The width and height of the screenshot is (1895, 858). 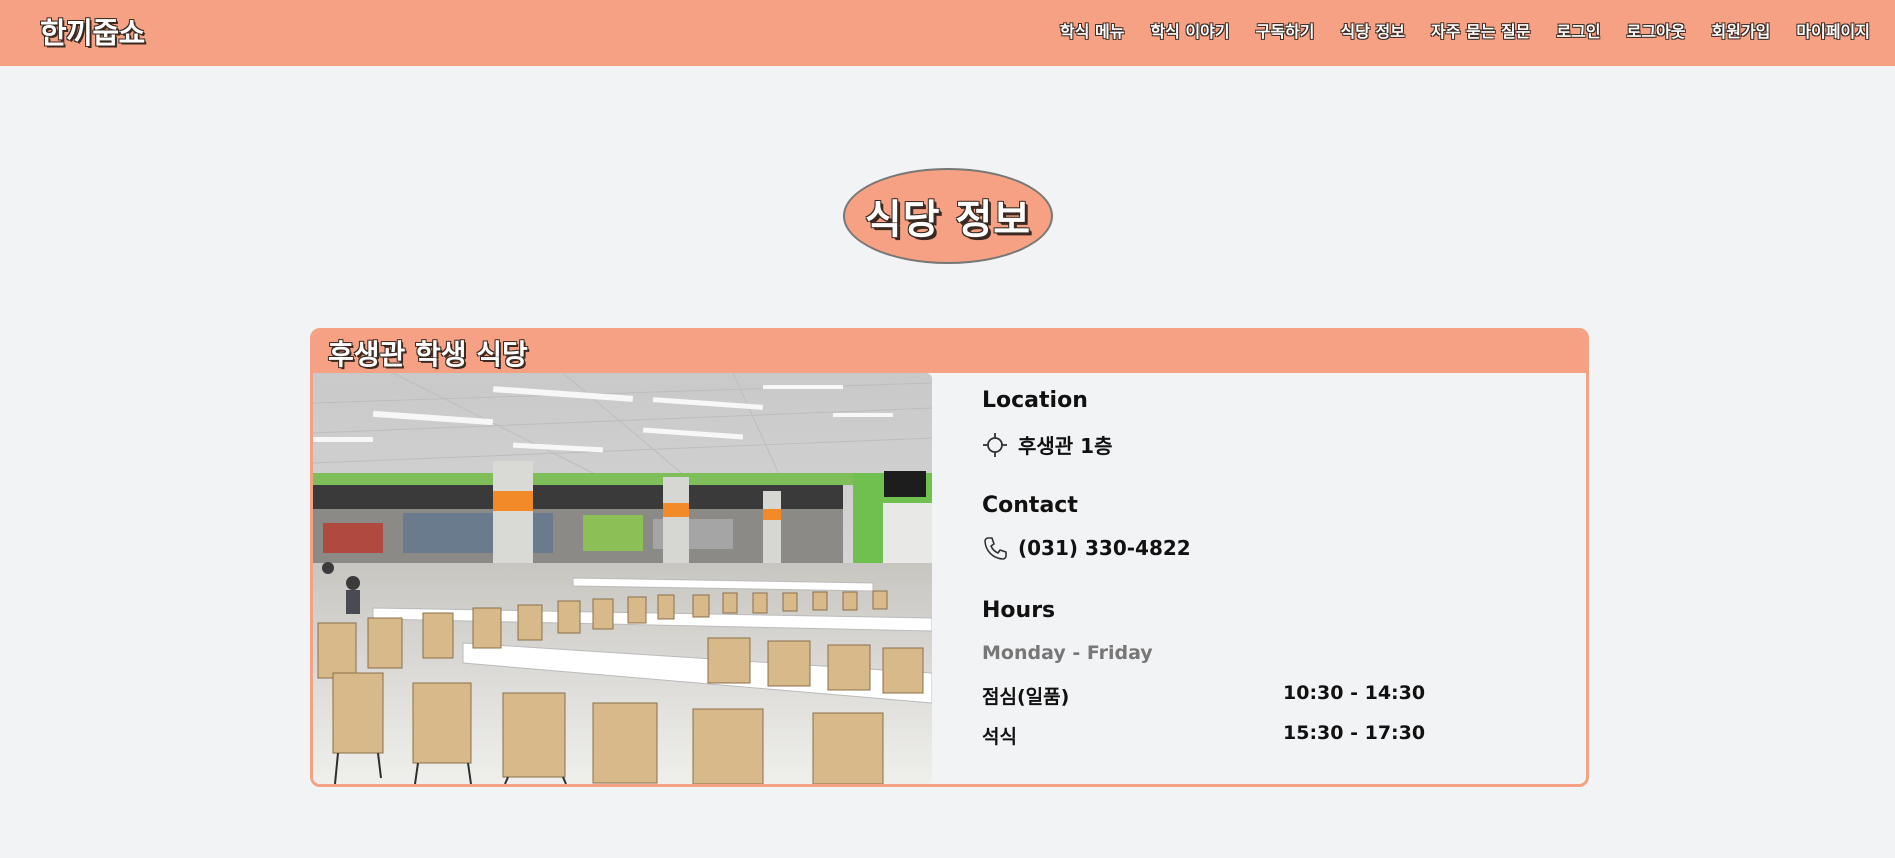 I want to click on nav-link-mypage: 마이페이지, so click(x=1833, y=30).